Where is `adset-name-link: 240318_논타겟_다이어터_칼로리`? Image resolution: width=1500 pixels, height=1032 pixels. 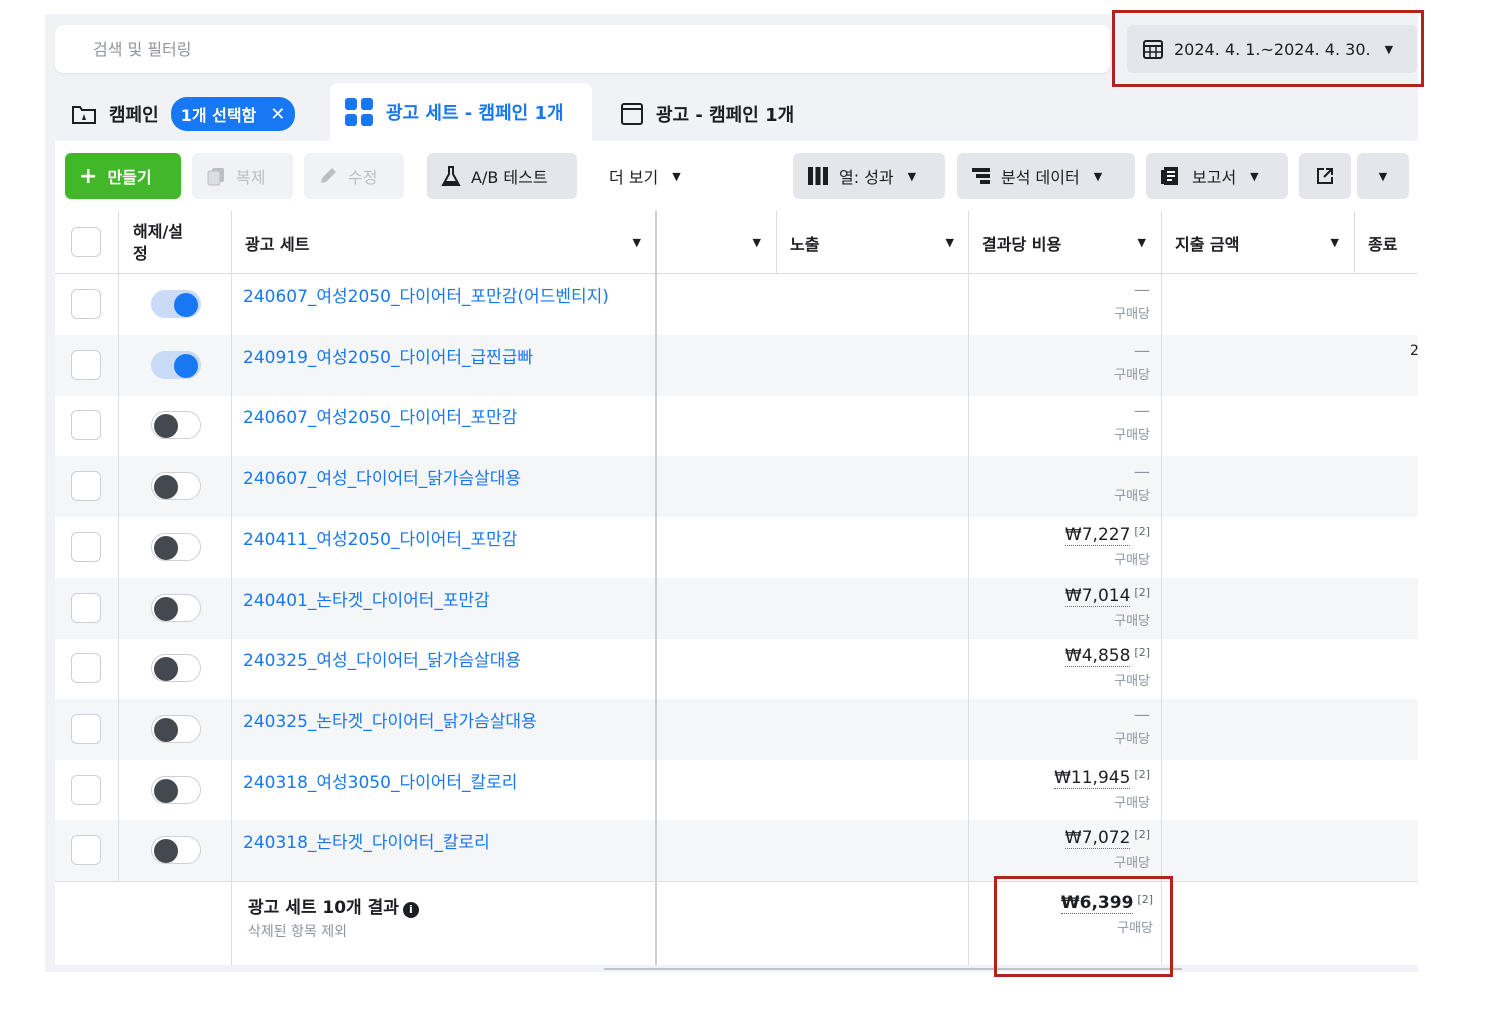 adset-name-link: 240318_논타겟_다이어터_칼로리 is located at coordinates (366, 840).